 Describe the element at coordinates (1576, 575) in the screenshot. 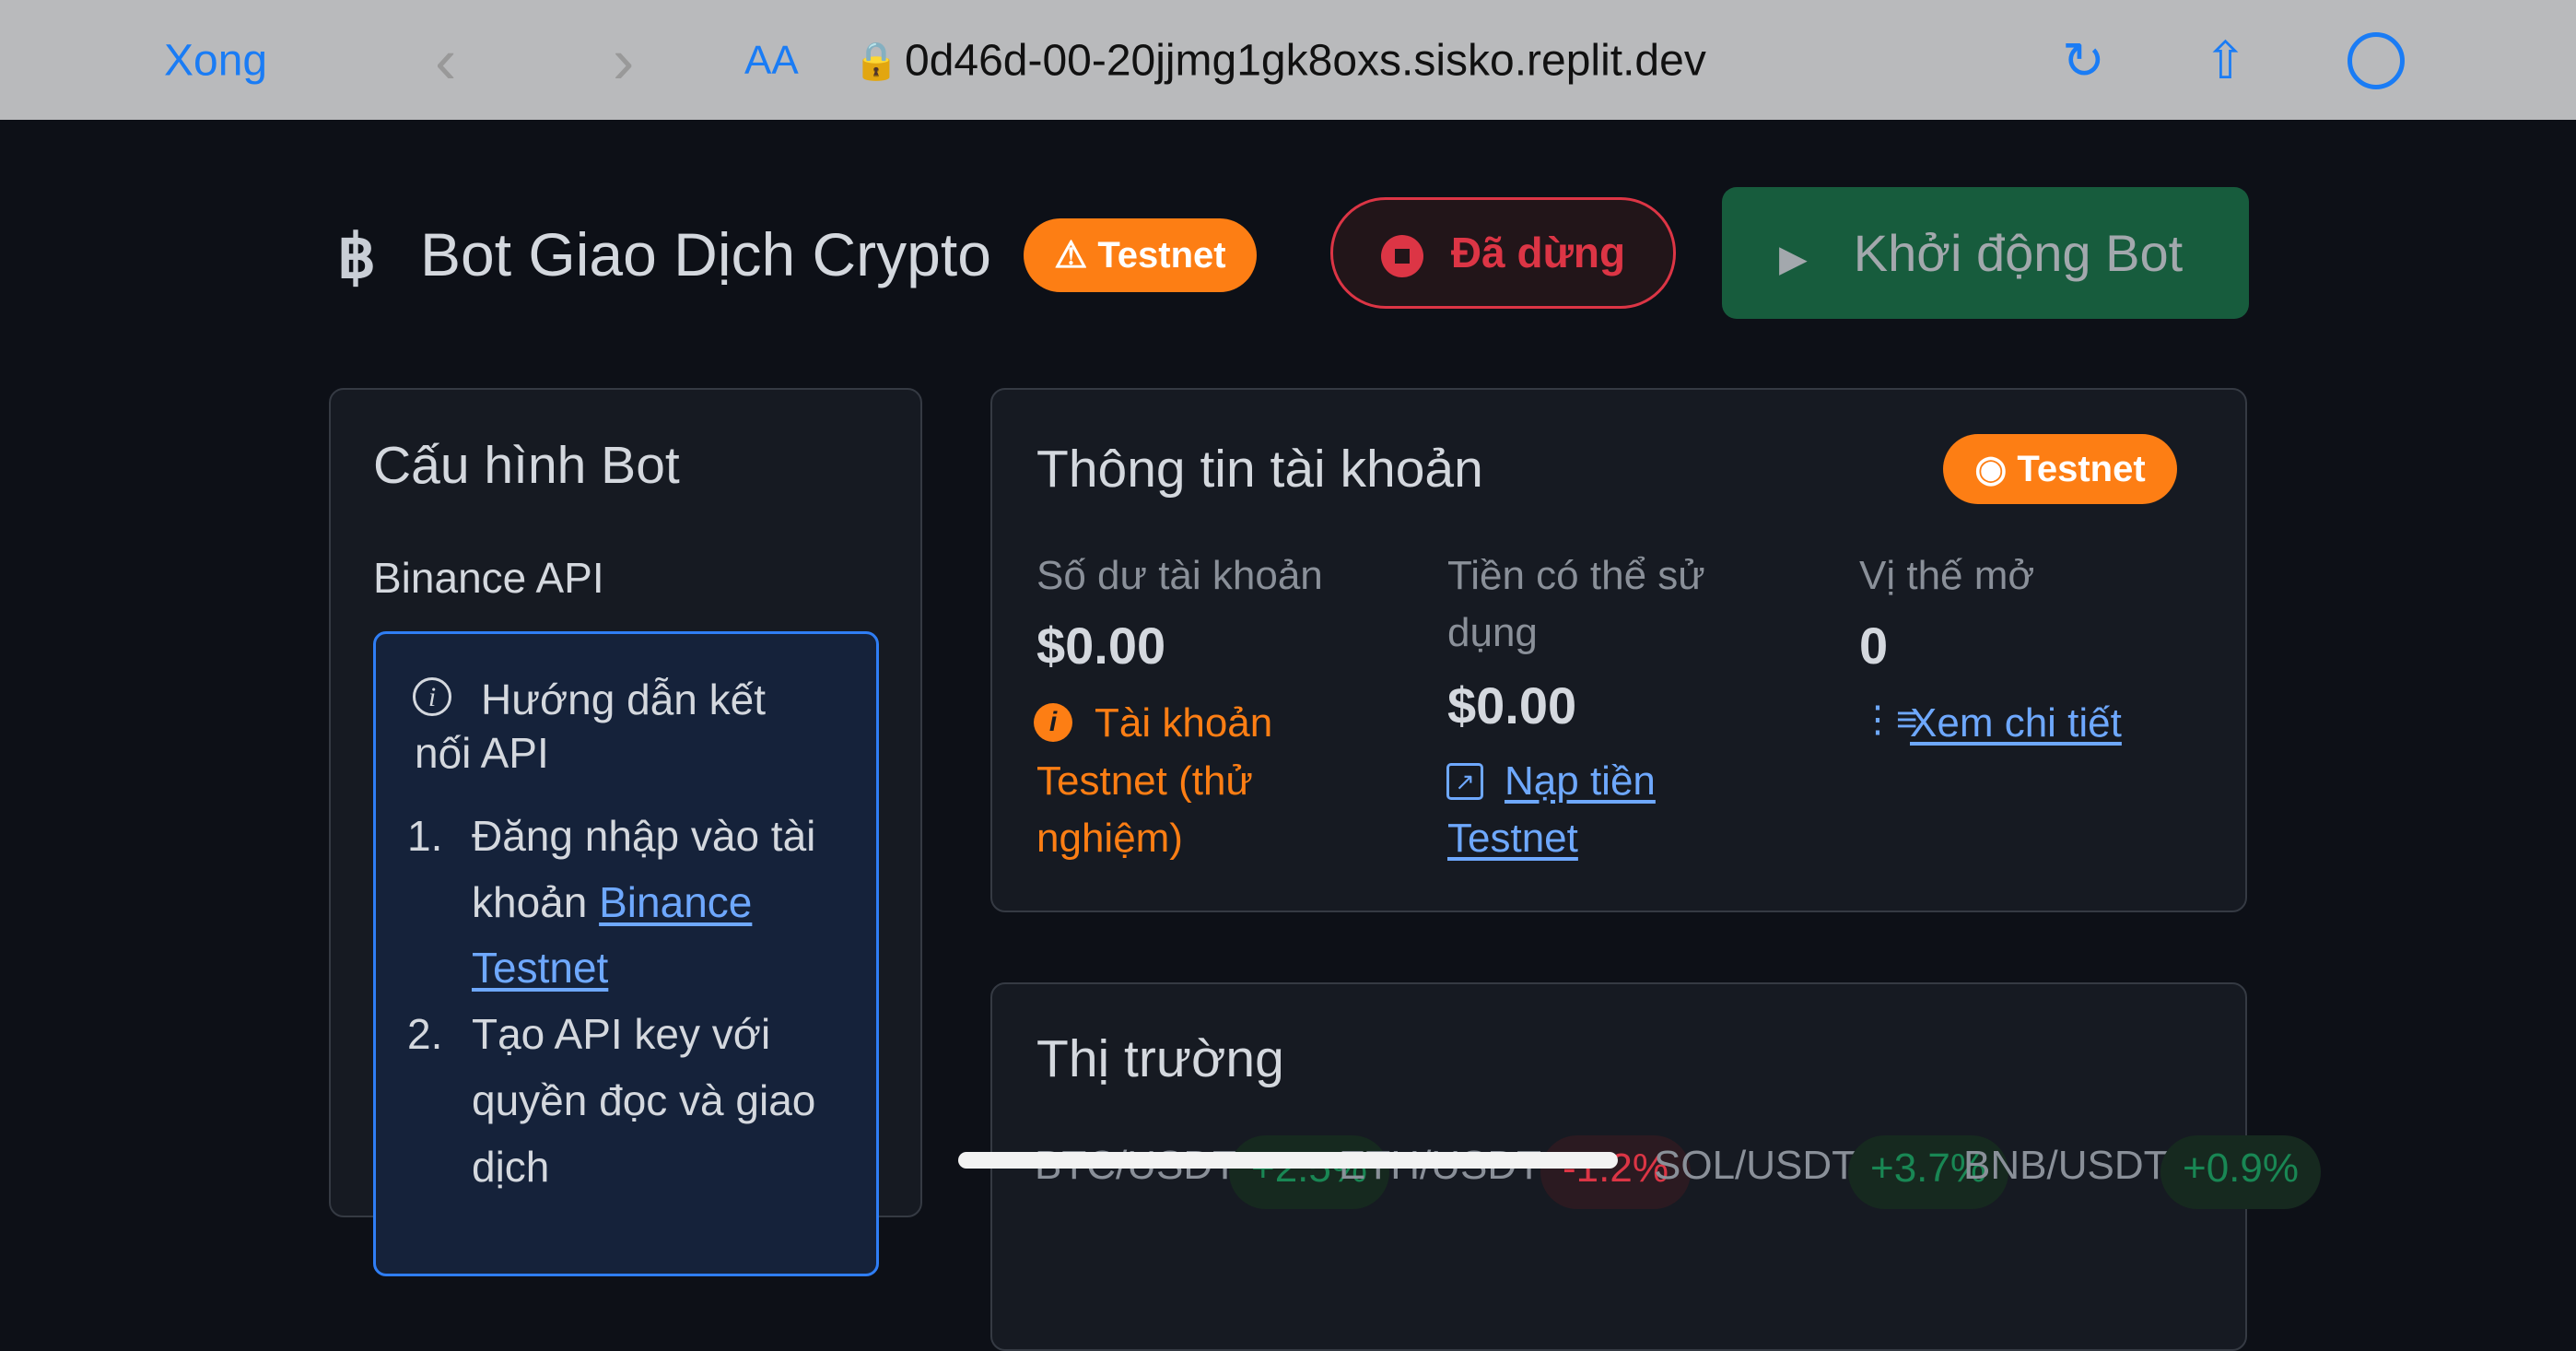

I see `available-label: Tiền có thể sử` at that location.